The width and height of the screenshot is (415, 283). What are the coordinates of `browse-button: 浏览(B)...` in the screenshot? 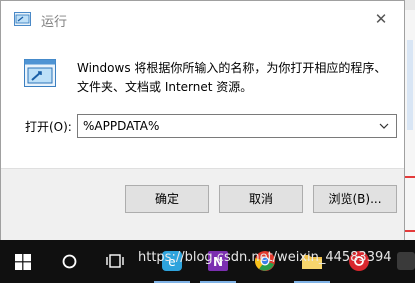 It's located at (355, 199).